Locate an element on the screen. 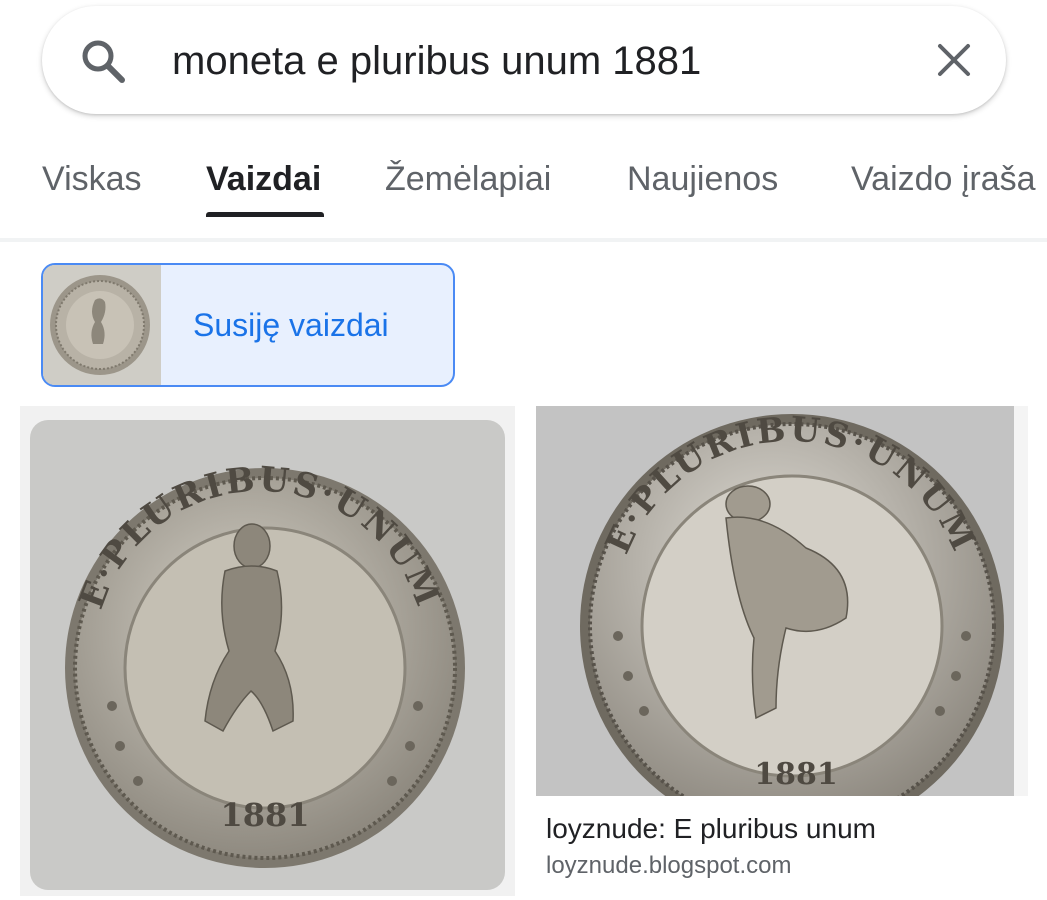  tab-viskas: Viskas is located at coordinates (92, 179).